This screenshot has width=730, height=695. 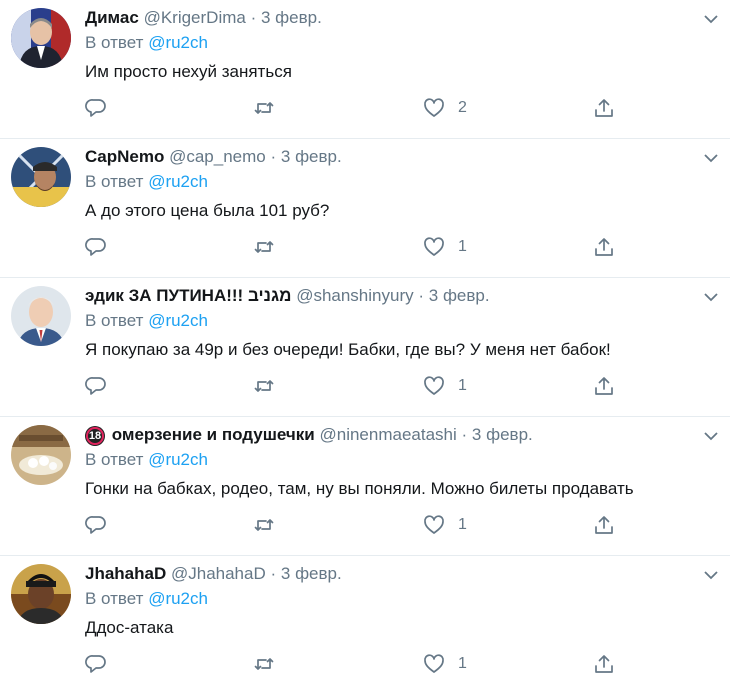 What do you see at coordinates (218, 573) in the screenshot?
I see `author-handle: @JhahahaD` at bounding box center [218, 573].